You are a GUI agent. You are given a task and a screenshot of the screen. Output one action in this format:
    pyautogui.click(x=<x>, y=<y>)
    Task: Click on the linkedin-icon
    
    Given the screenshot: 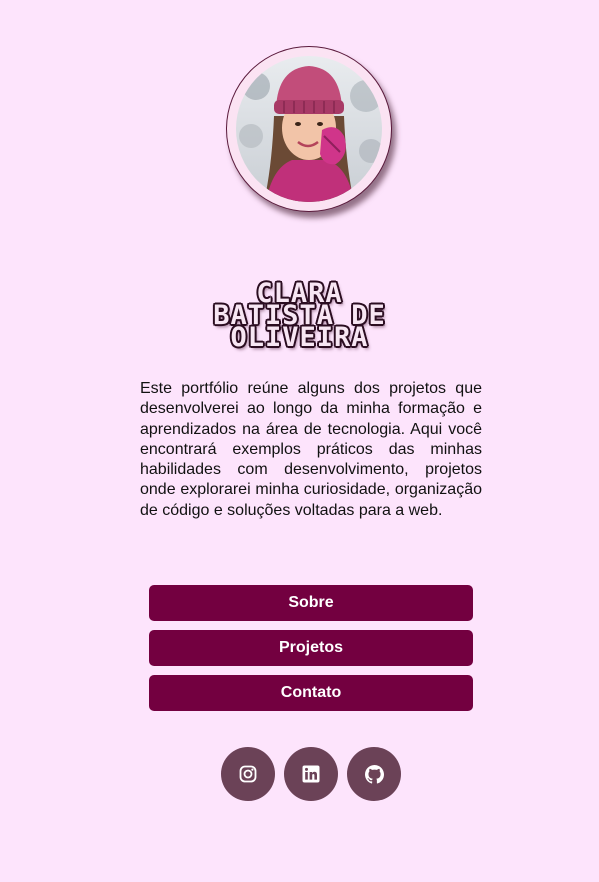 What is the action you would take?
    pyautogui.click(x=311, y=774)
    